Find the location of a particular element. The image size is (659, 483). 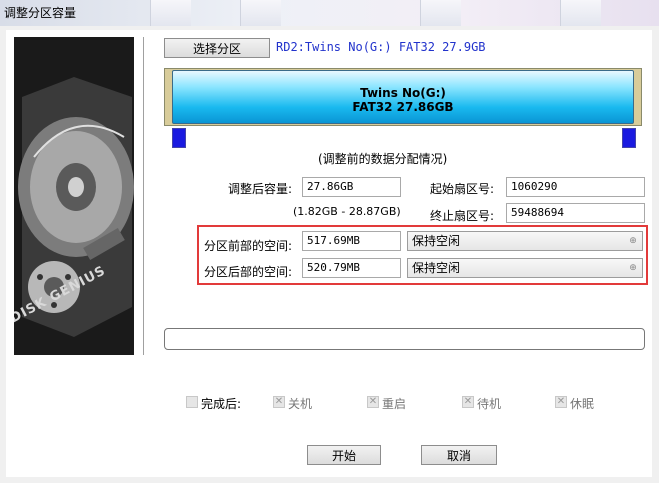

space-after-select: 保持空闲 ⊕ is located at coordinates (525, 268).